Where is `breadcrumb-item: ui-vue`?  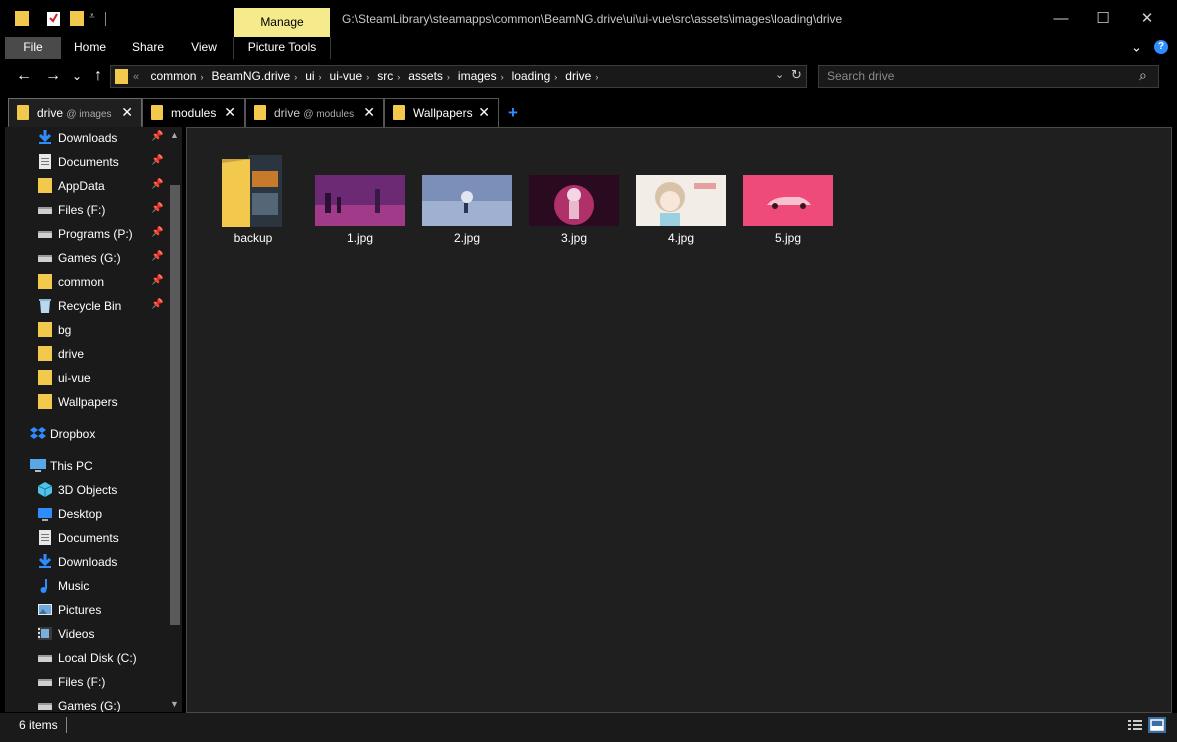 breadcrumb-item: ui-vue is located at coordinates (346, 76).